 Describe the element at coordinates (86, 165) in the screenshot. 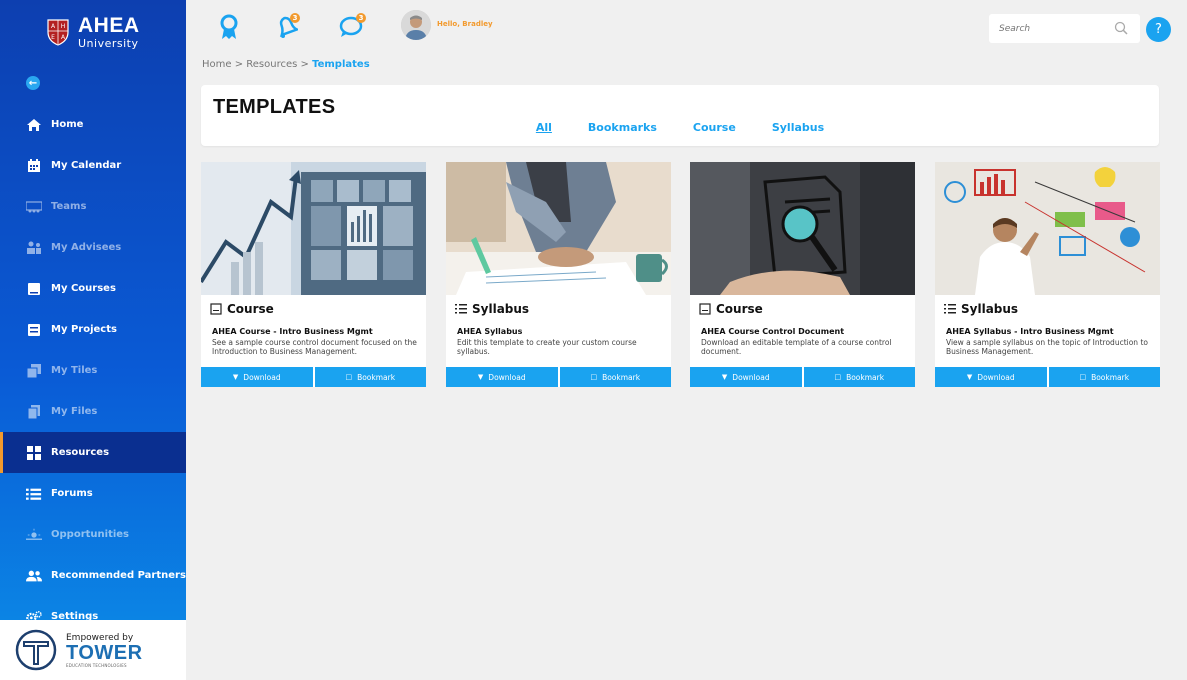

I see `sidebar-item-label: My Calendar` at that location.